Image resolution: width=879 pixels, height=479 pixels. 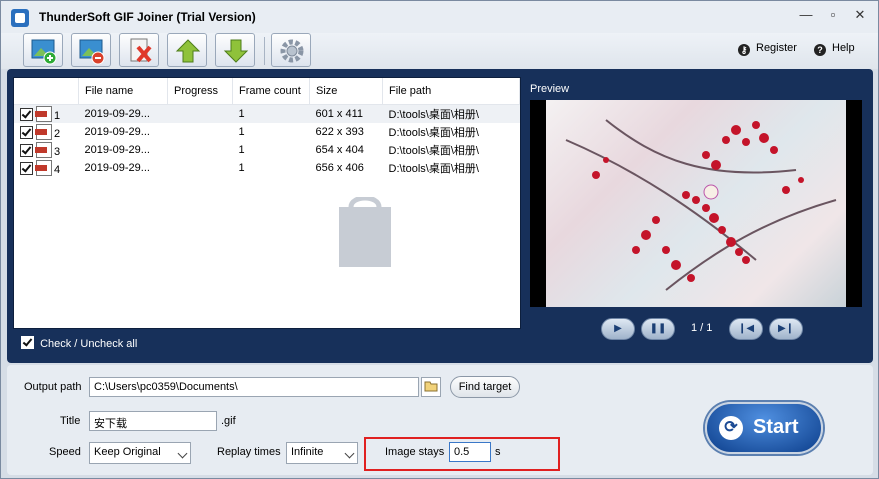 What do you see at coordinates (307, 452) in the screenshot?
I see `replay-times-value: Infinite` at bounding box center [307, 452].